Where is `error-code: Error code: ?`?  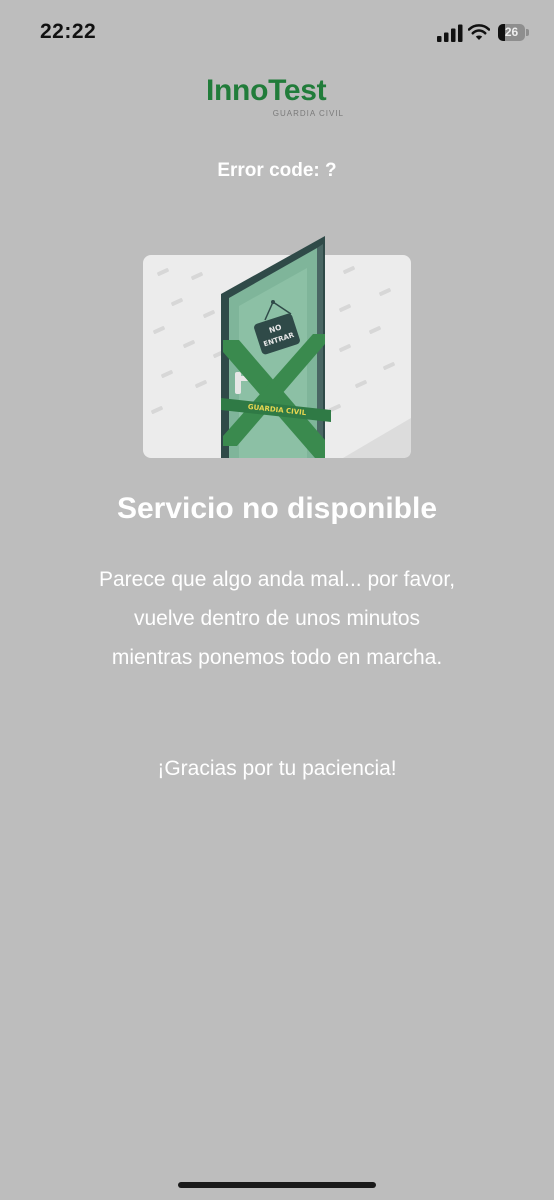 error-code: Error code: ? is located at coordinates (277, 170).